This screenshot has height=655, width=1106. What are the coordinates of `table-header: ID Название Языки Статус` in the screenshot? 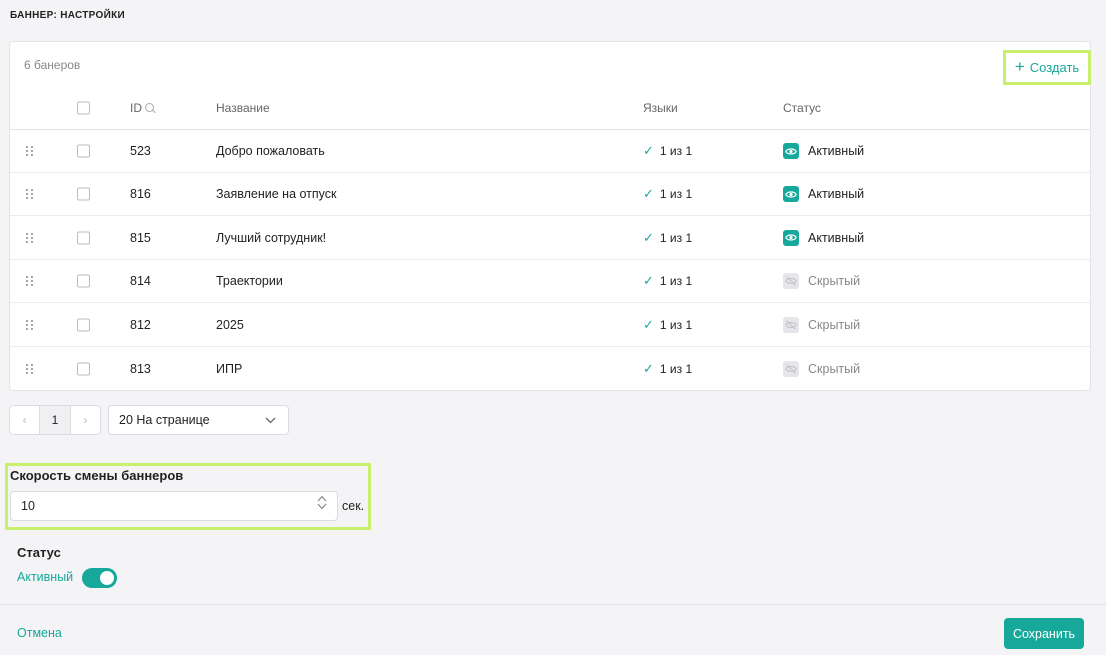 It's located at (550, 108).